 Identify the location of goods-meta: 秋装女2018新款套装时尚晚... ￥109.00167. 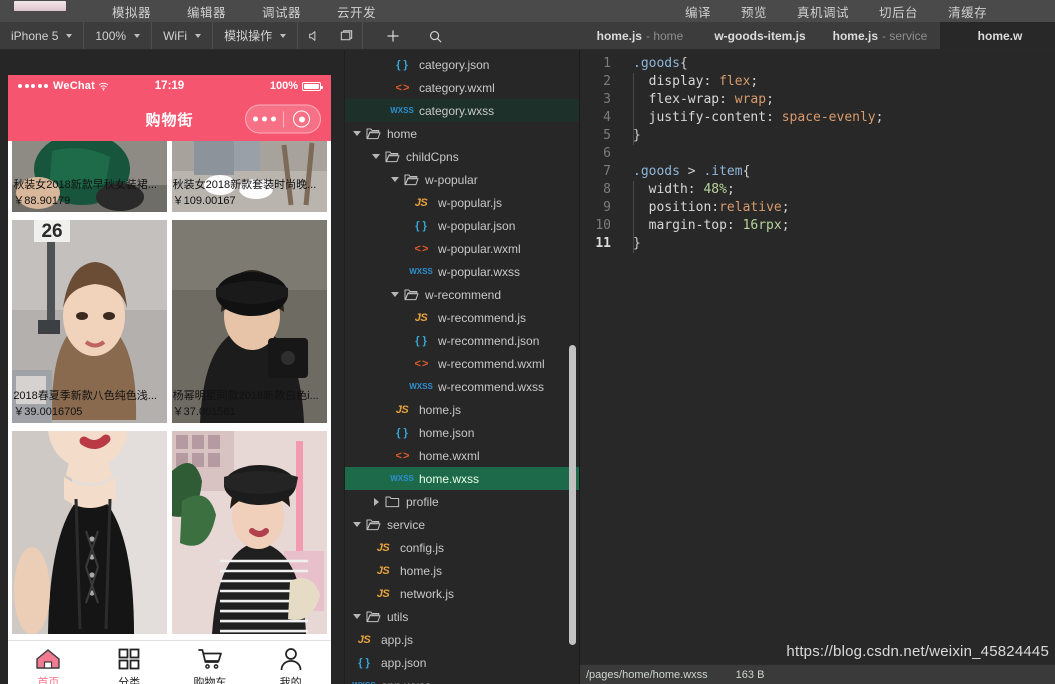
(249, 193).